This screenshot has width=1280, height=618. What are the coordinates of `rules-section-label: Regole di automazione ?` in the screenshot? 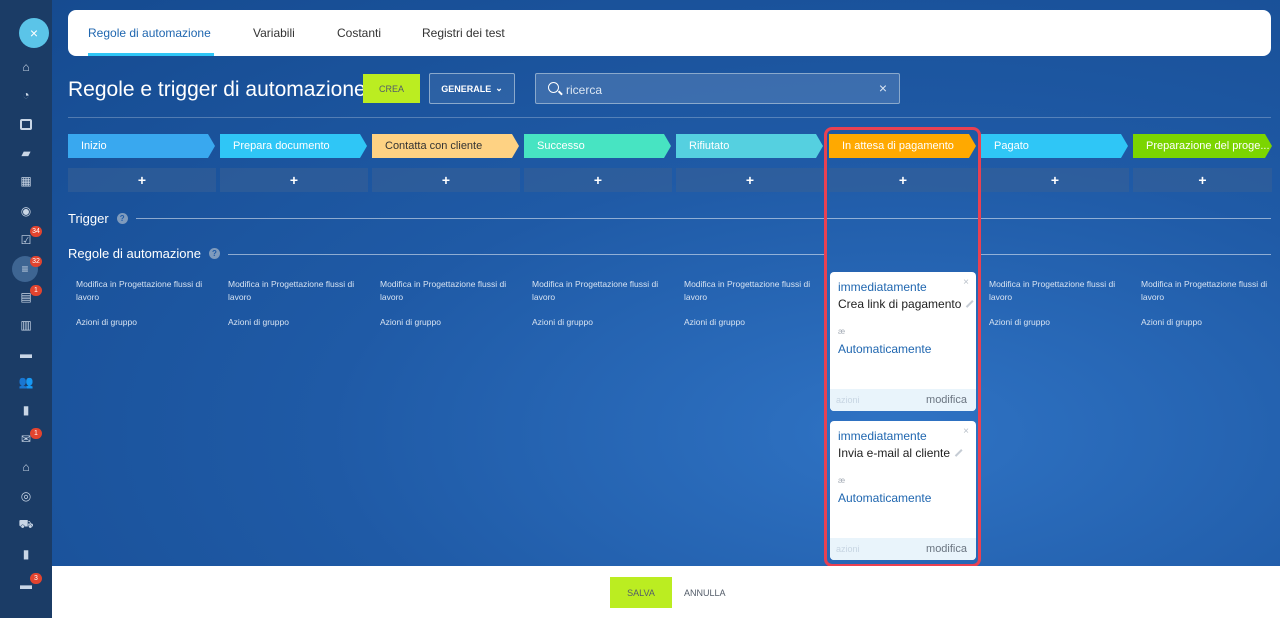 It's located at (144, 253).